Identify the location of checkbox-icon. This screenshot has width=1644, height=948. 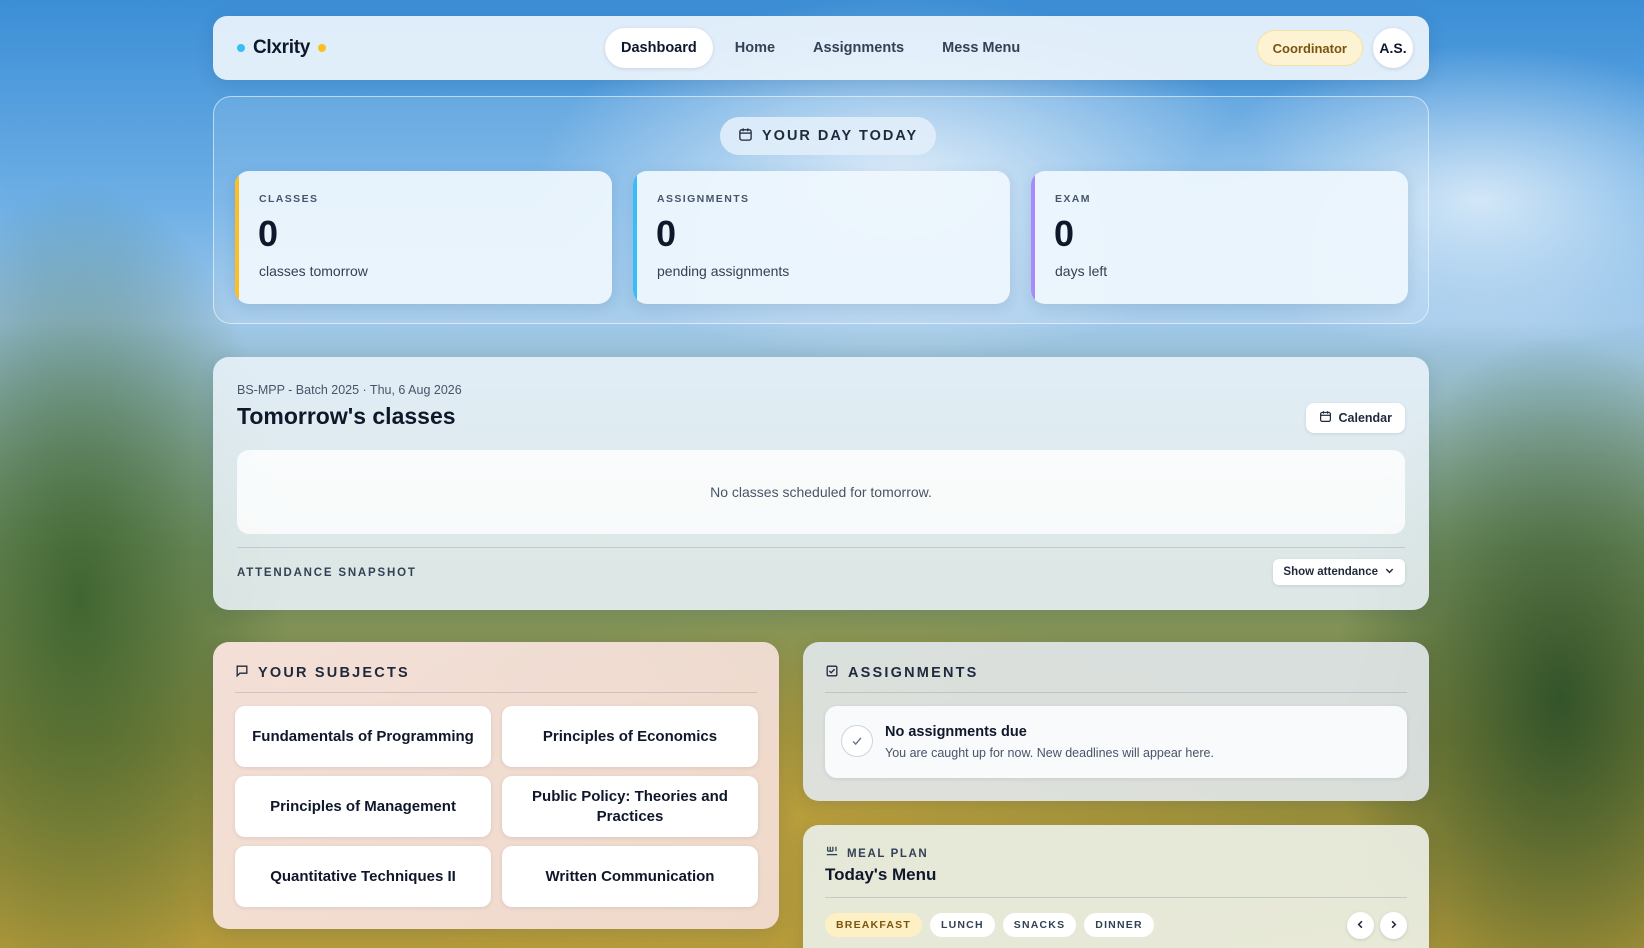
(832, 673).